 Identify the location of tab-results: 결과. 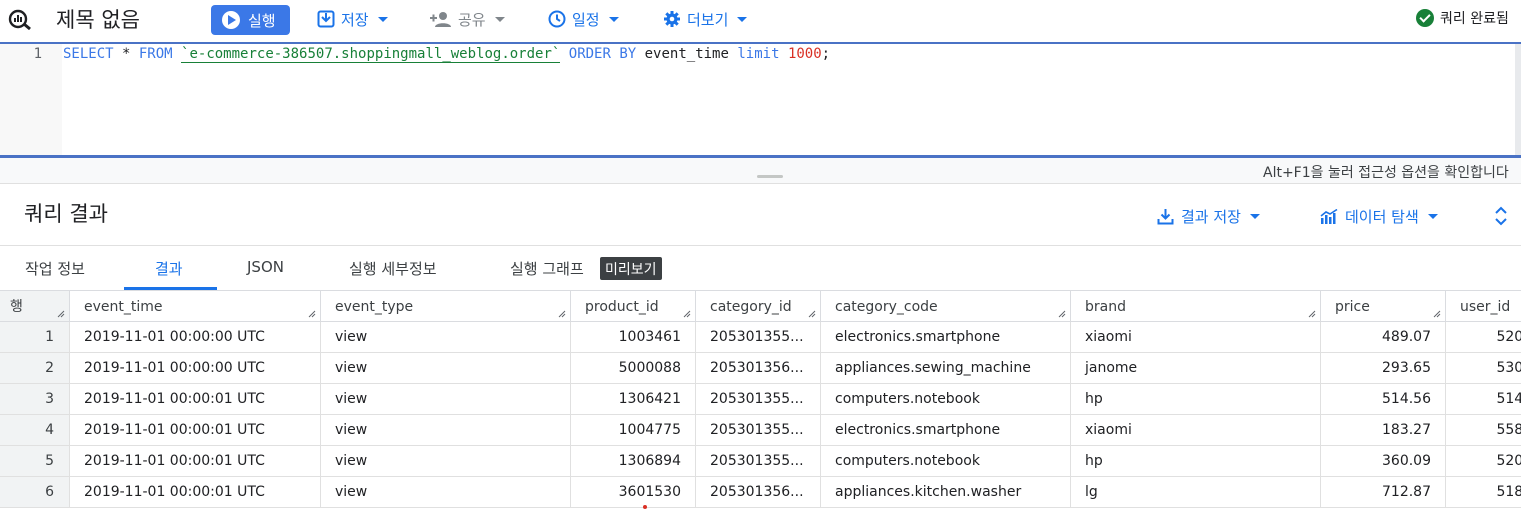
(169, 268).